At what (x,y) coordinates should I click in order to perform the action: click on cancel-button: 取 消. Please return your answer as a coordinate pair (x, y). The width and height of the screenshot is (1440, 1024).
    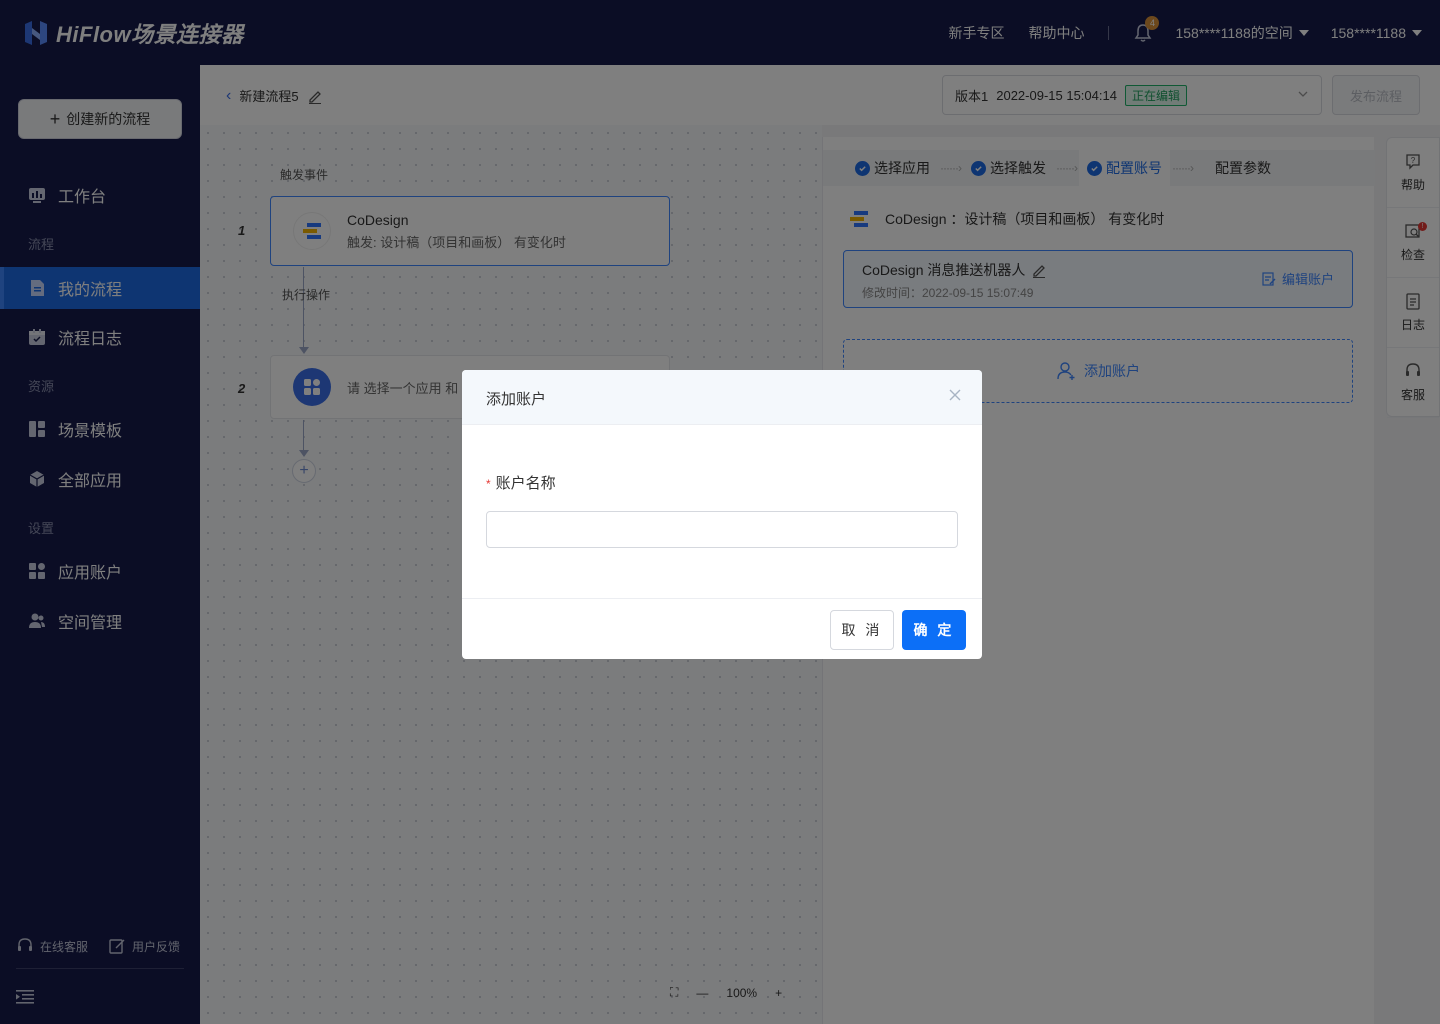
    Looking at the image, I should click on (862, 630).